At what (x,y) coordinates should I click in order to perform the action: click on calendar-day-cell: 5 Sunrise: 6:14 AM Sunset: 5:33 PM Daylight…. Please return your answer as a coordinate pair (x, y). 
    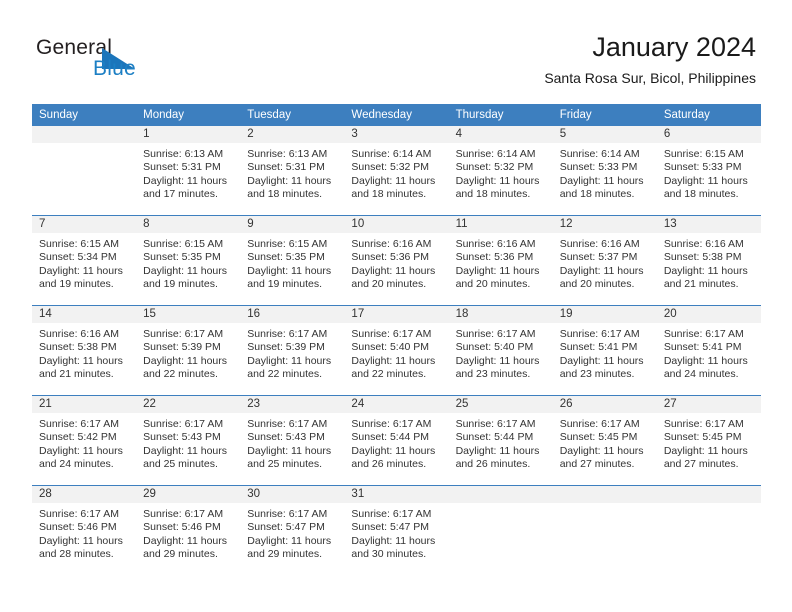
    Looking at the image, I should click on (604, 170).